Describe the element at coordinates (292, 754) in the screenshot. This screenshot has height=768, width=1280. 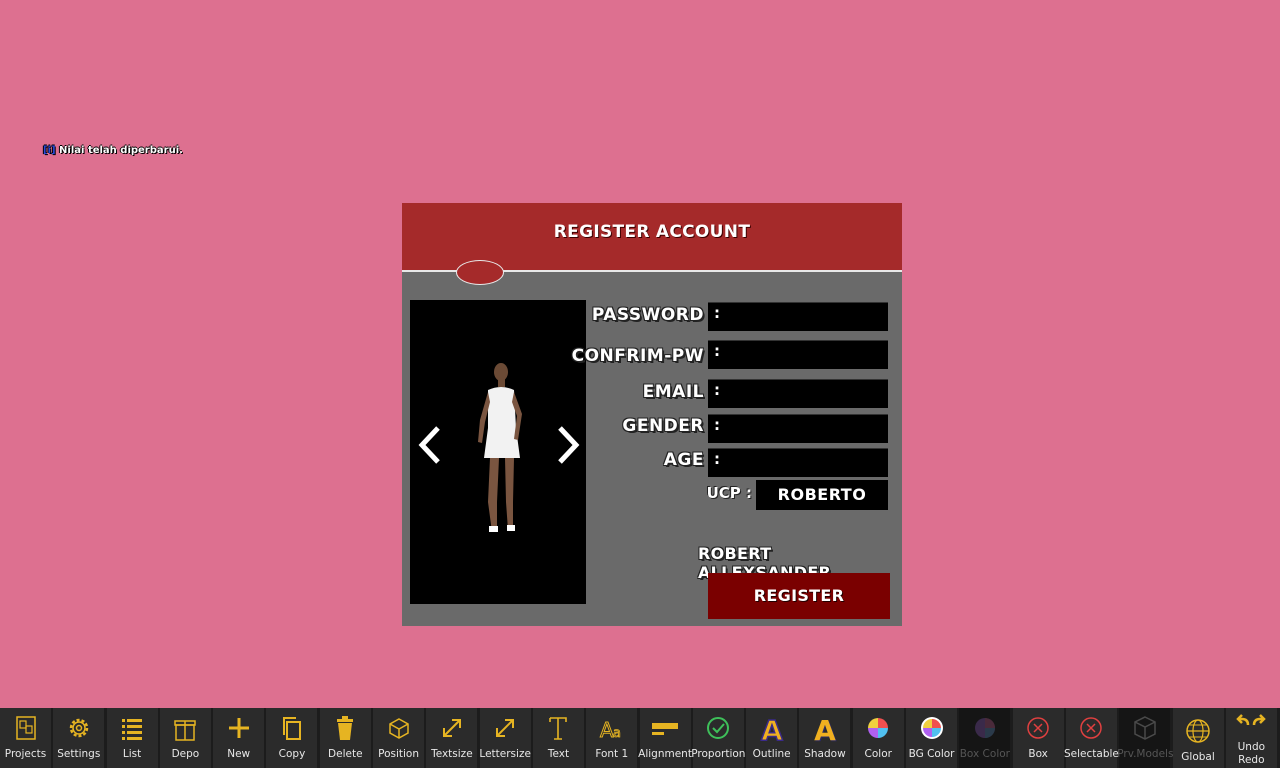
I see `toolbar-label: Copy` at that location.